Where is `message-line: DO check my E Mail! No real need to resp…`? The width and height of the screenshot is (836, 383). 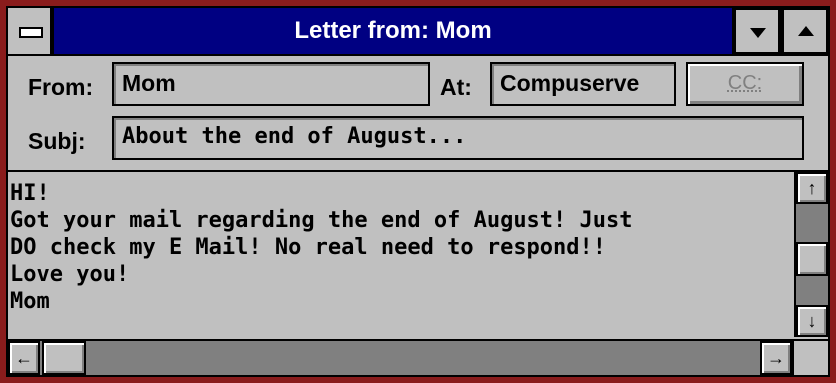 message-line: DO check my E Mail! No real need to resp… is located at coordinates (308, 247).